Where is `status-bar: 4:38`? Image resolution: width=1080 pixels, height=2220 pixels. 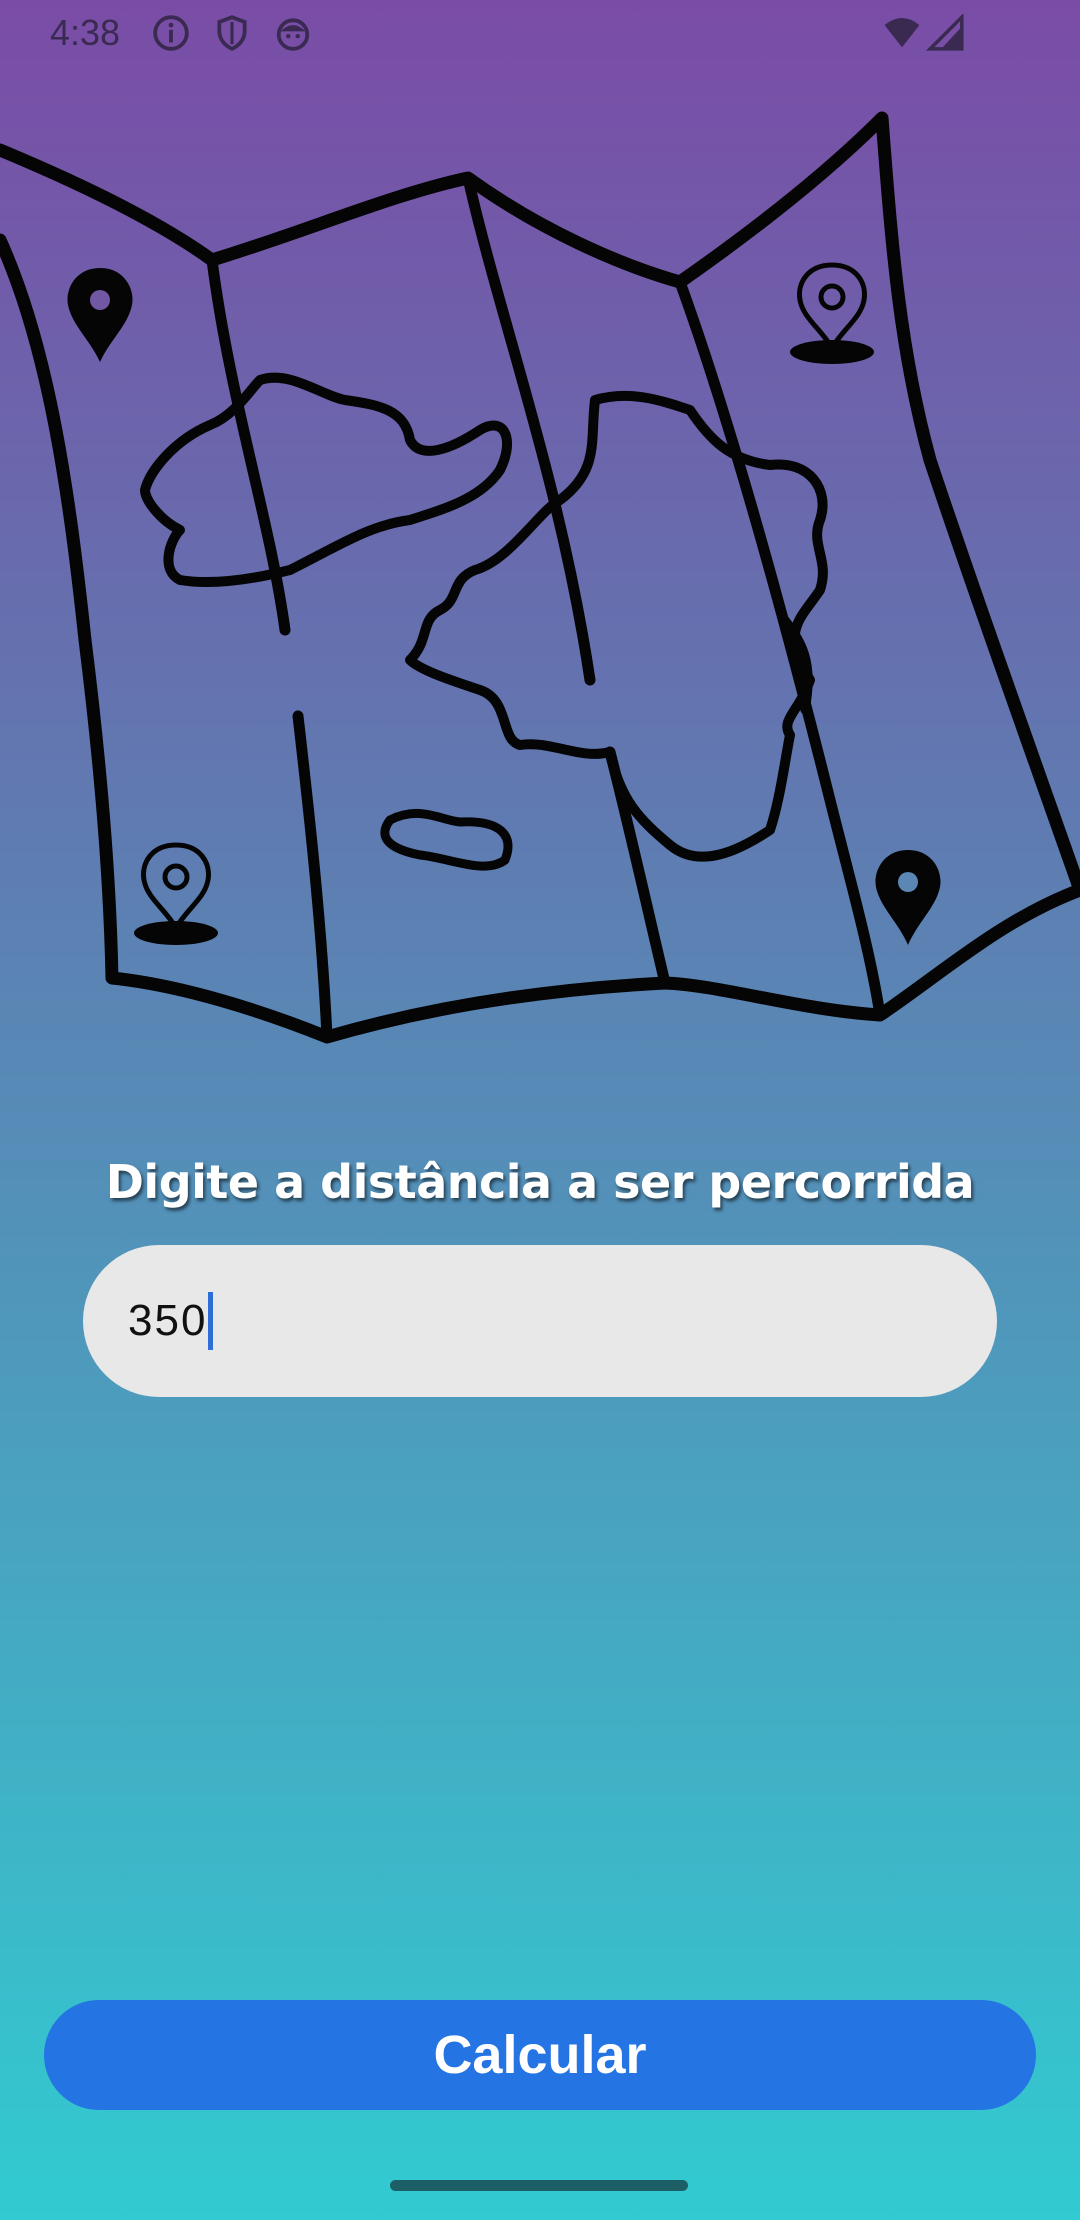 status-bar: 4:38 is located at coordinates (540, 33).